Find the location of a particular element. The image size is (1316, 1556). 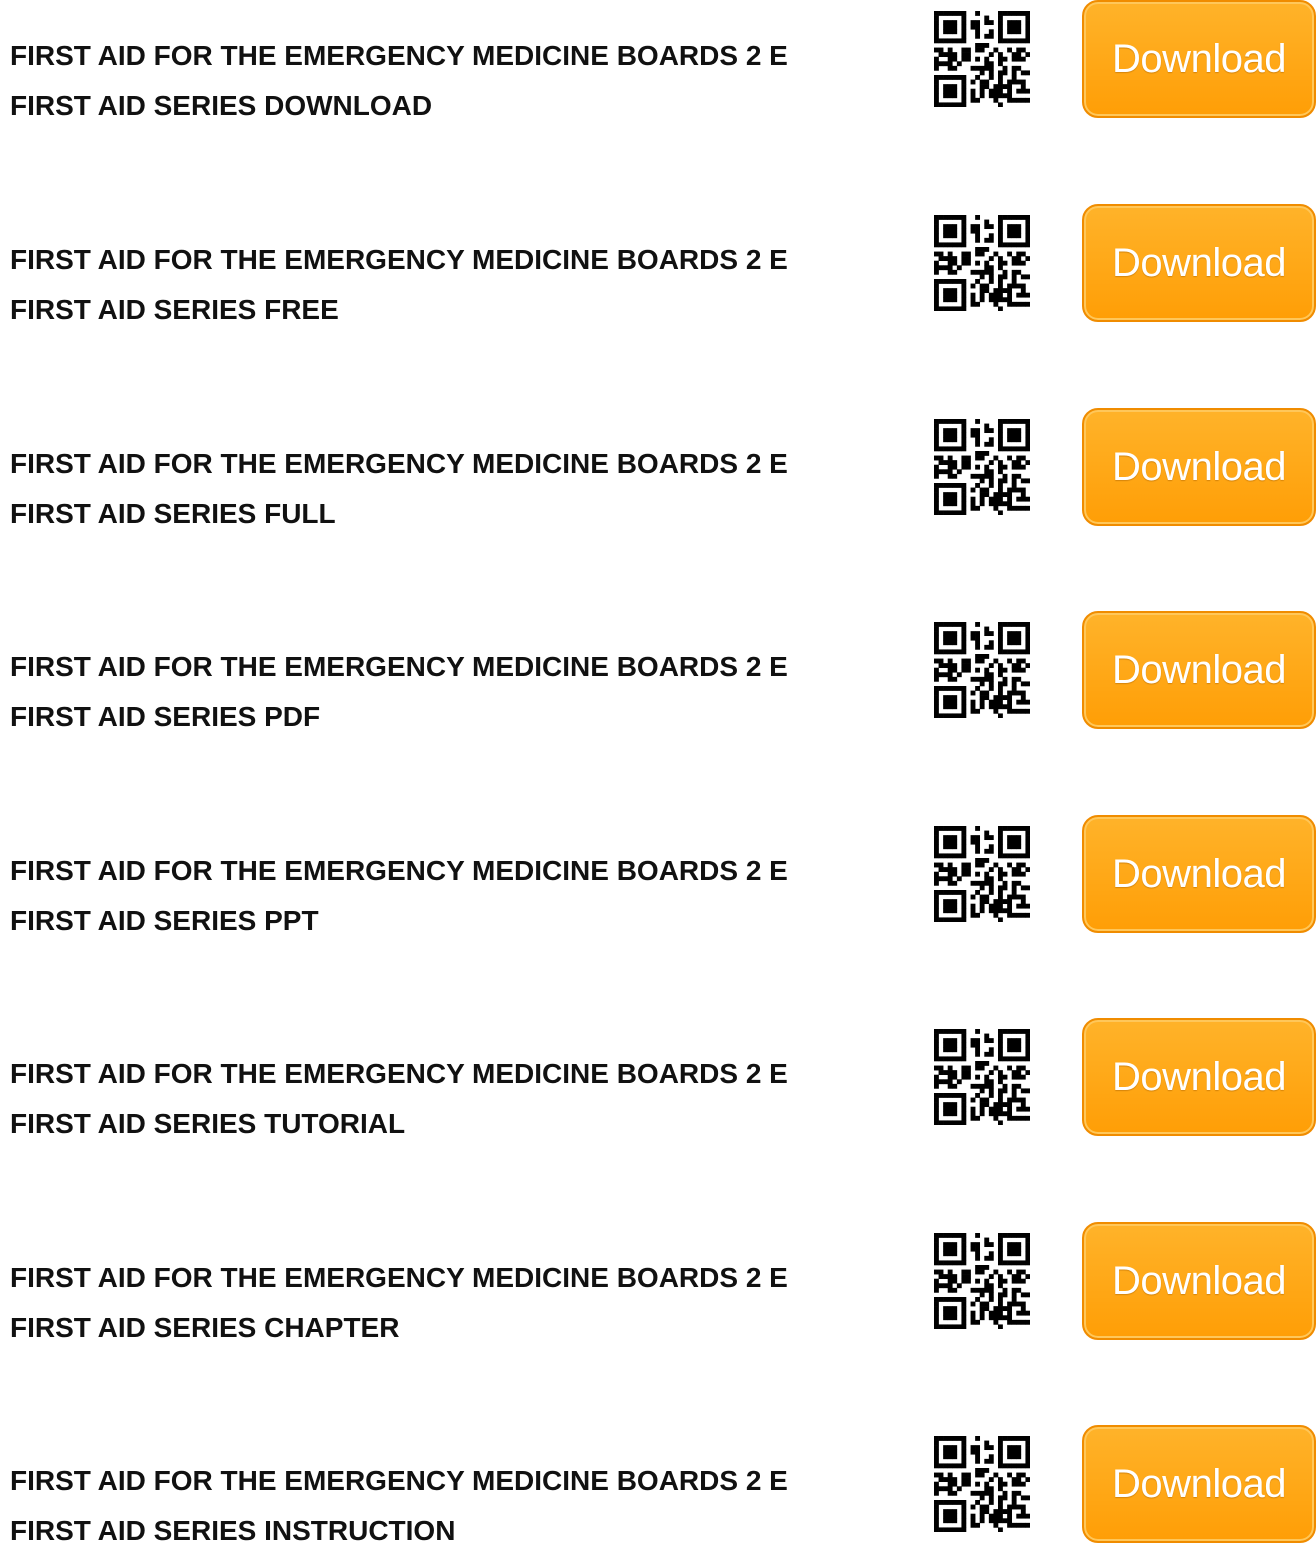

item-title-line2: FIRST AID SERIES PDF is located at coordinates (165, 716).